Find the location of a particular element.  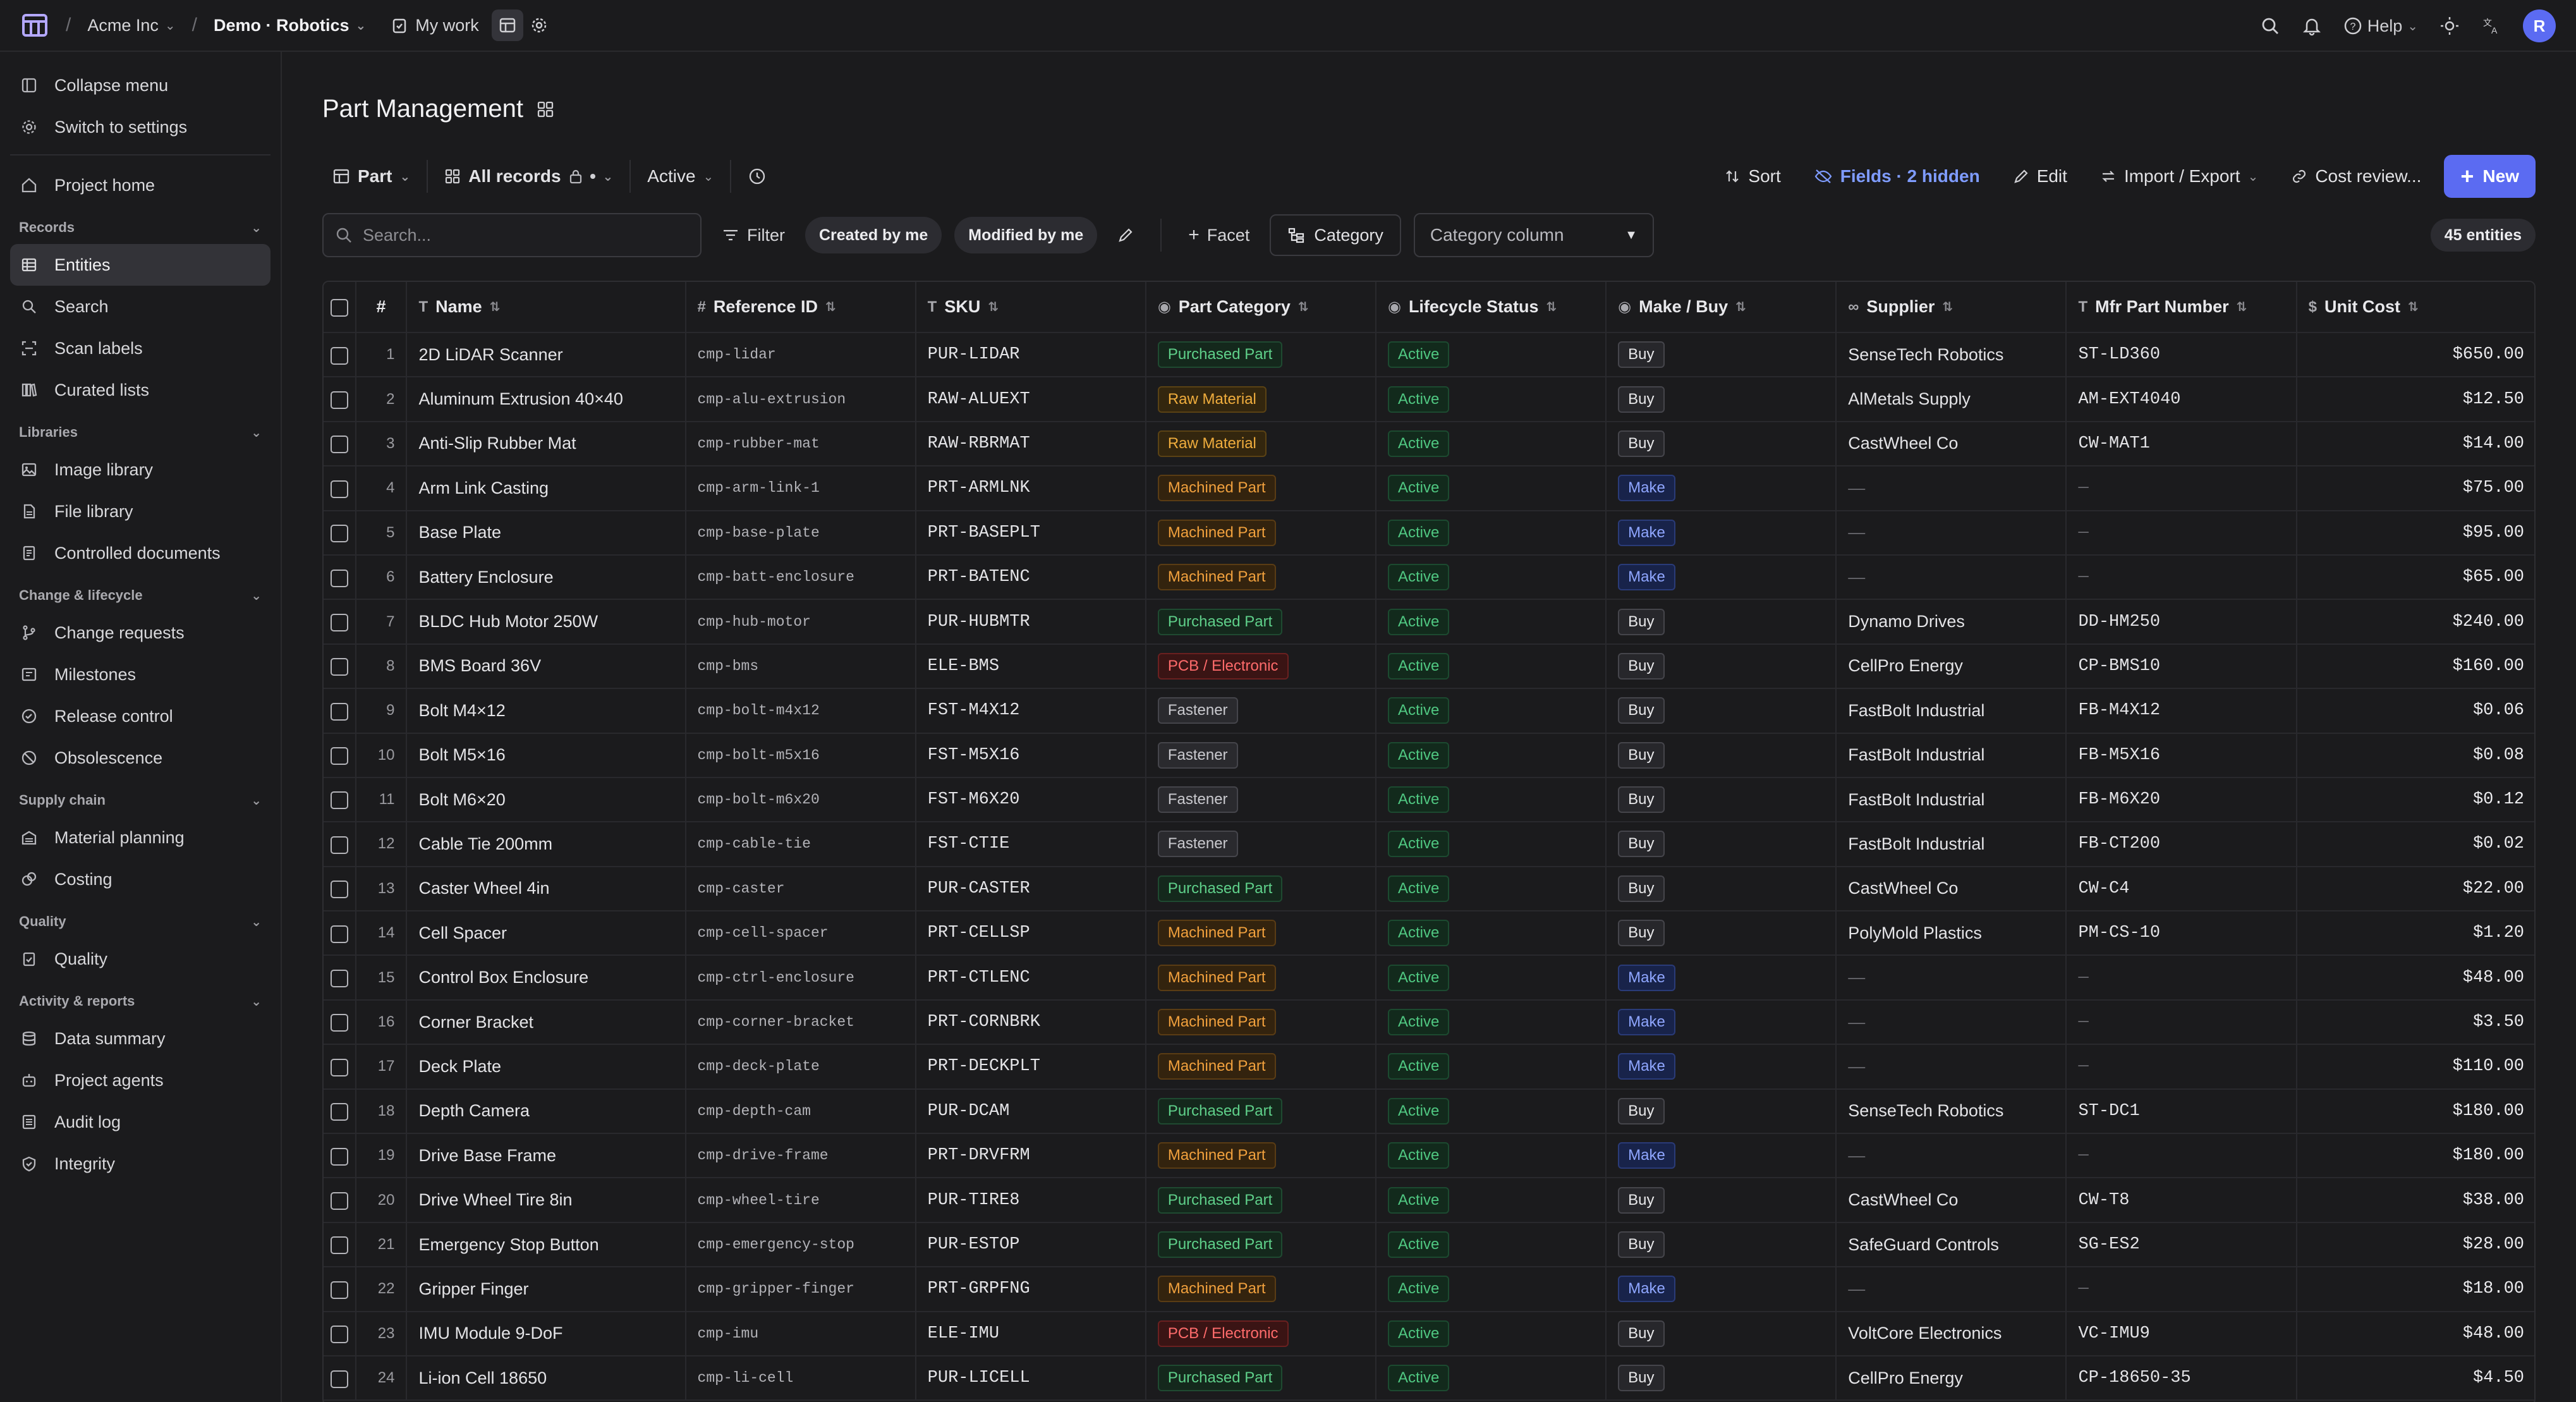

notifications-button is located at coordinates (2312, 26).